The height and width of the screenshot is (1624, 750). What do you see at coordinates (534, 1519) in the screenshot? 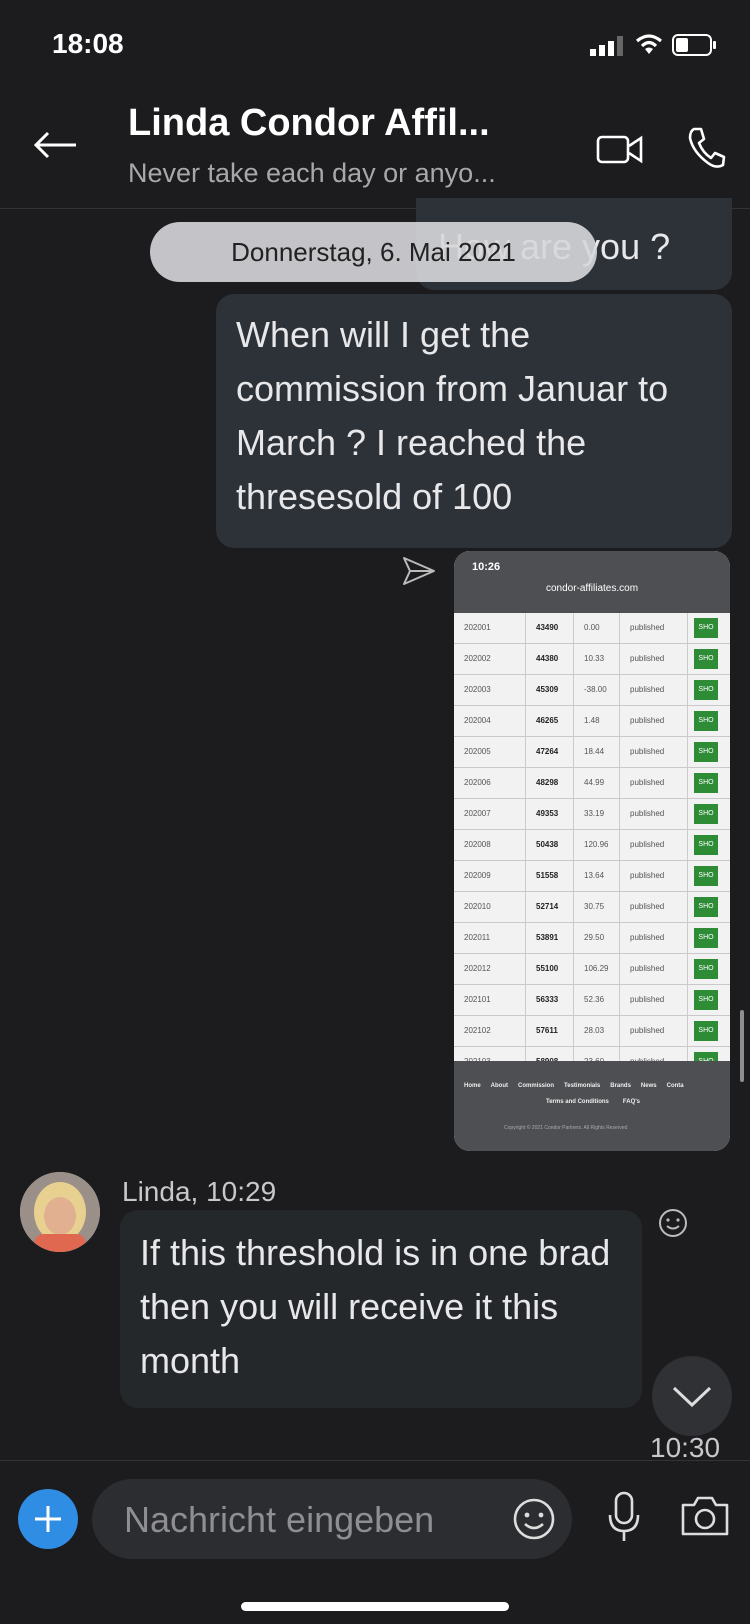
I see `emoji-icon` at bounding box center [534, 1519].